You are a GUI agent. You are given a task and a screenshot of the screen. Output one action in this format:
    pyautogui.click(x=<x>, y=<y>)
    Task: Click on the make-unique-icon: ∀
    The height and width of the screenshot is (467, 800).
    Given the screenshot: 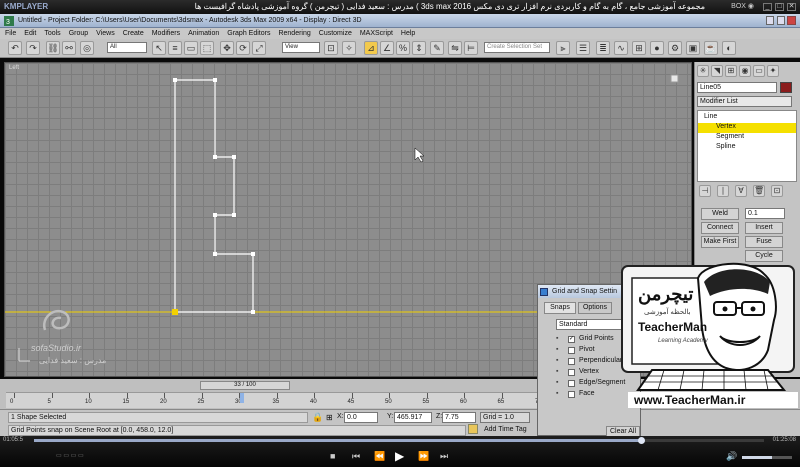 What is the action you would take?
    pyautogui.click(x=741, y=191)
    